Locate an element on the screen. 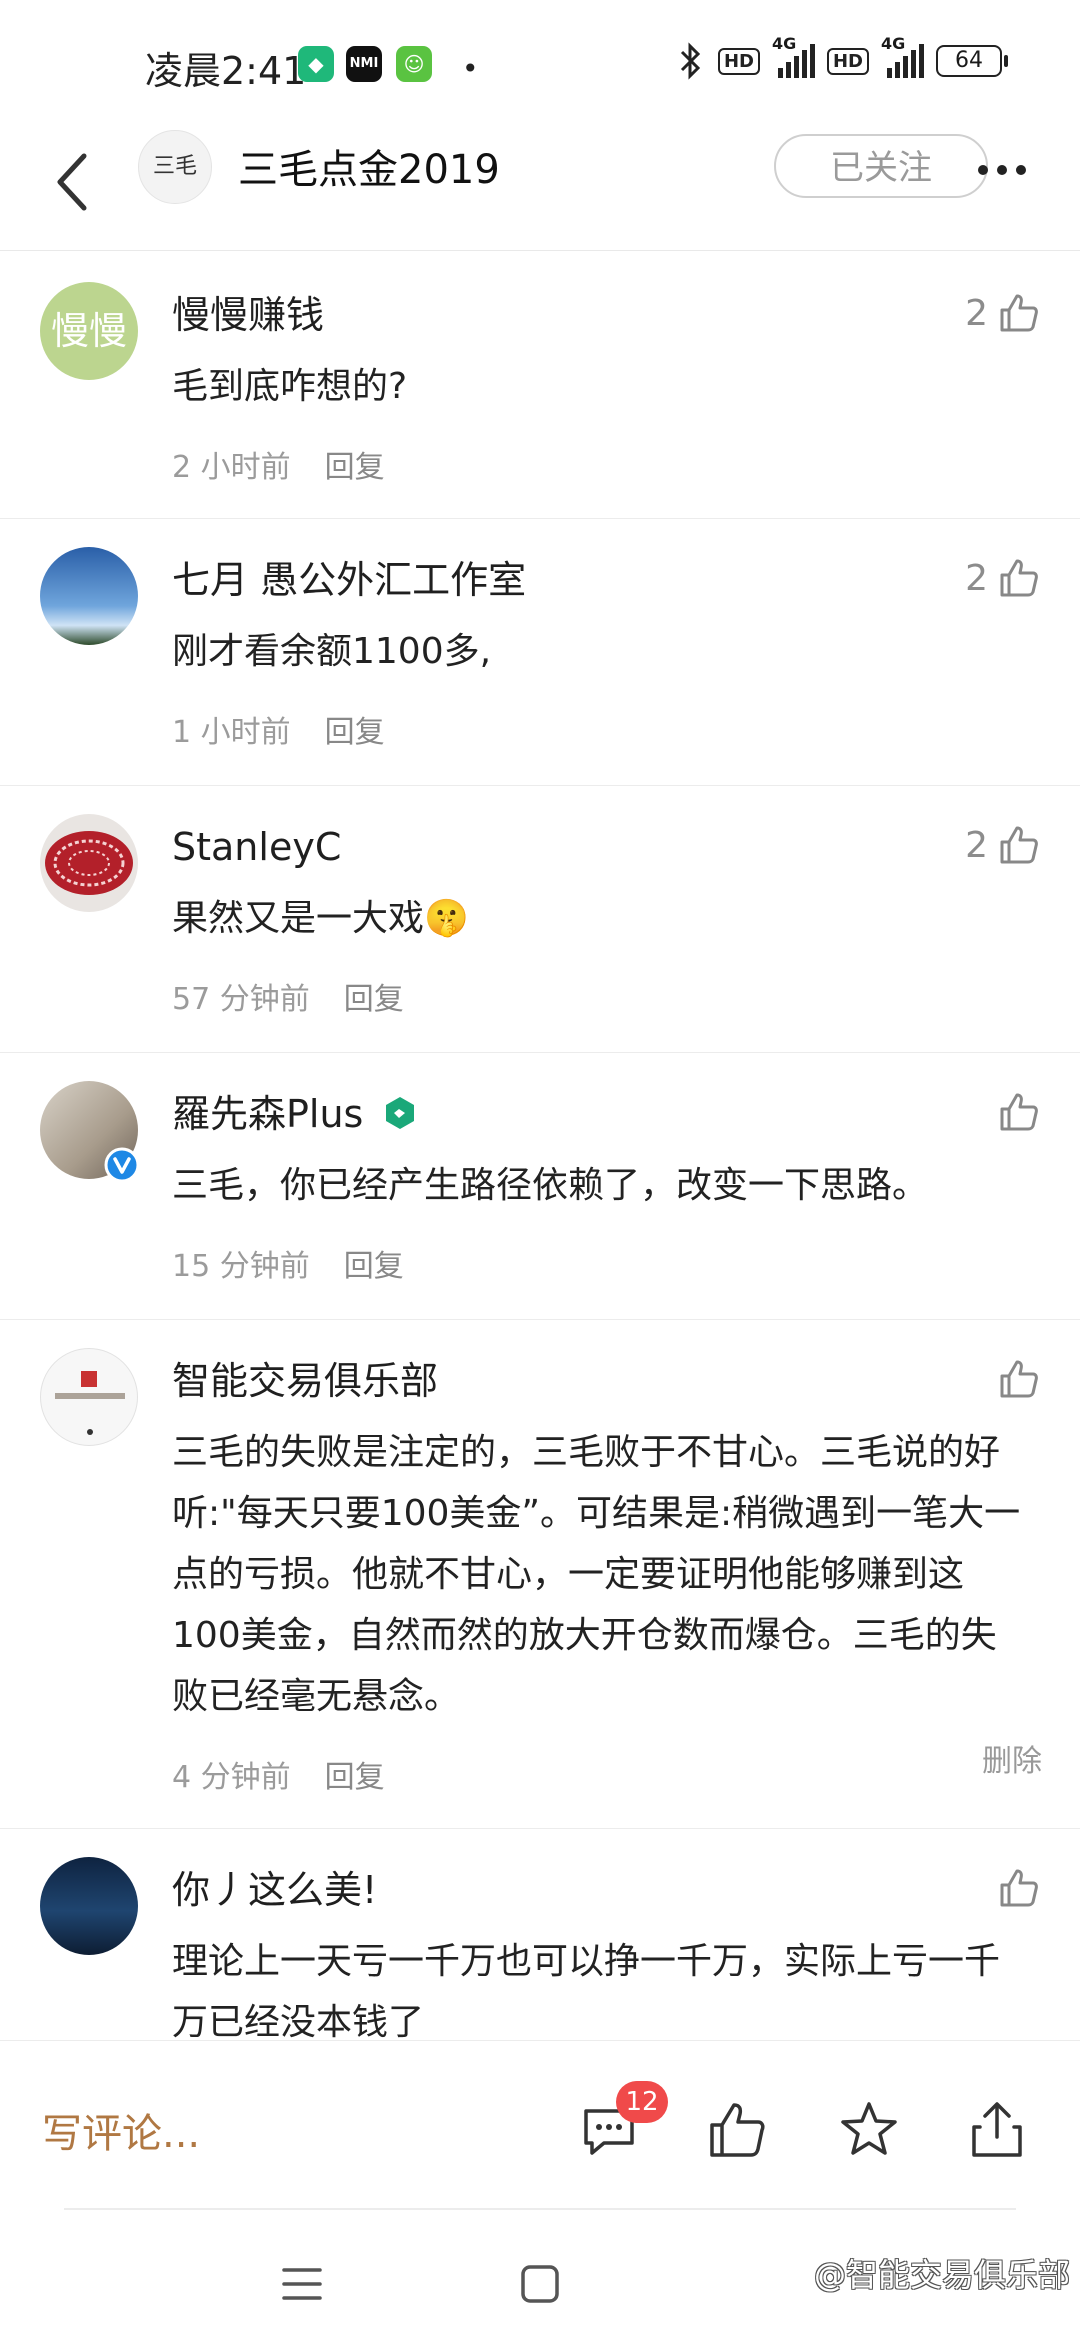 This screenshot has height=2340, width=1080. comment-item: 你丿这么美! 理论上一天亏一千万也可以挣一千万，实际上亏一千万已经没本钱了 is located at coordinates (540, 1934).